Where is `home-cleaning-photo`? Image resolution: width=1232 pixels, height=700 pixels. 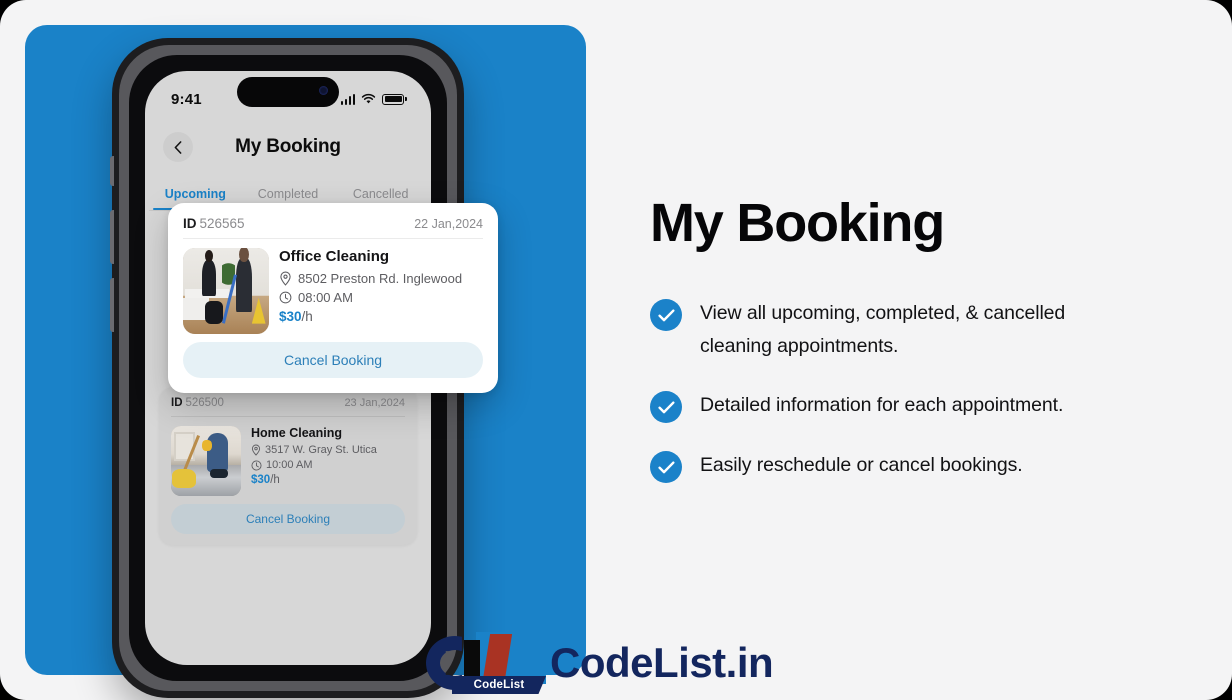
home-cleaning-photo is located at coordinates (206, 461).